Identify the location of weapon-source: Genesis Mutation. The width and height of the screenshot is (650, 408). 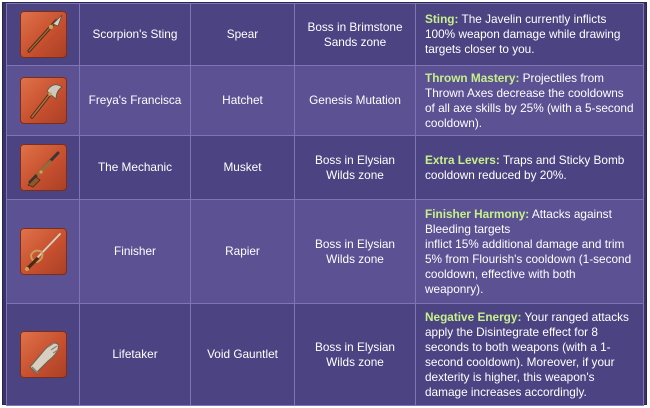
(355, 100).